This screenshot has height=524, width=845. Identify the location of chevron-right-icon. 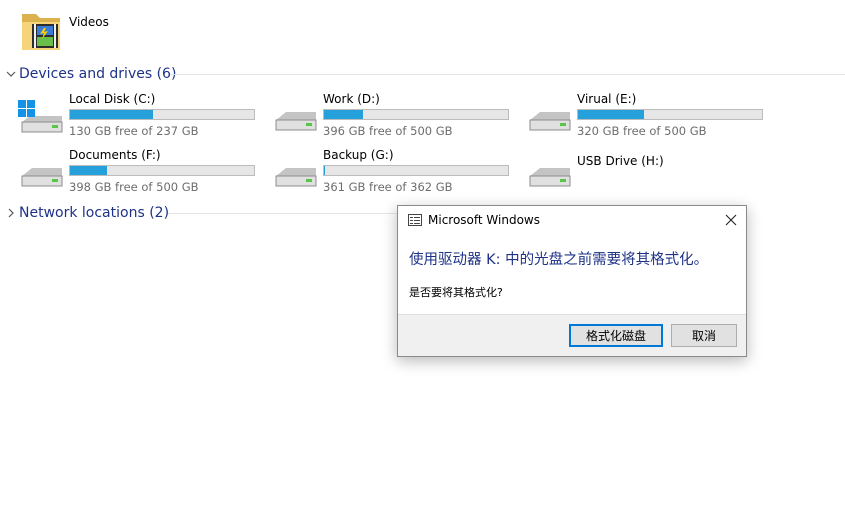
(11, 213).